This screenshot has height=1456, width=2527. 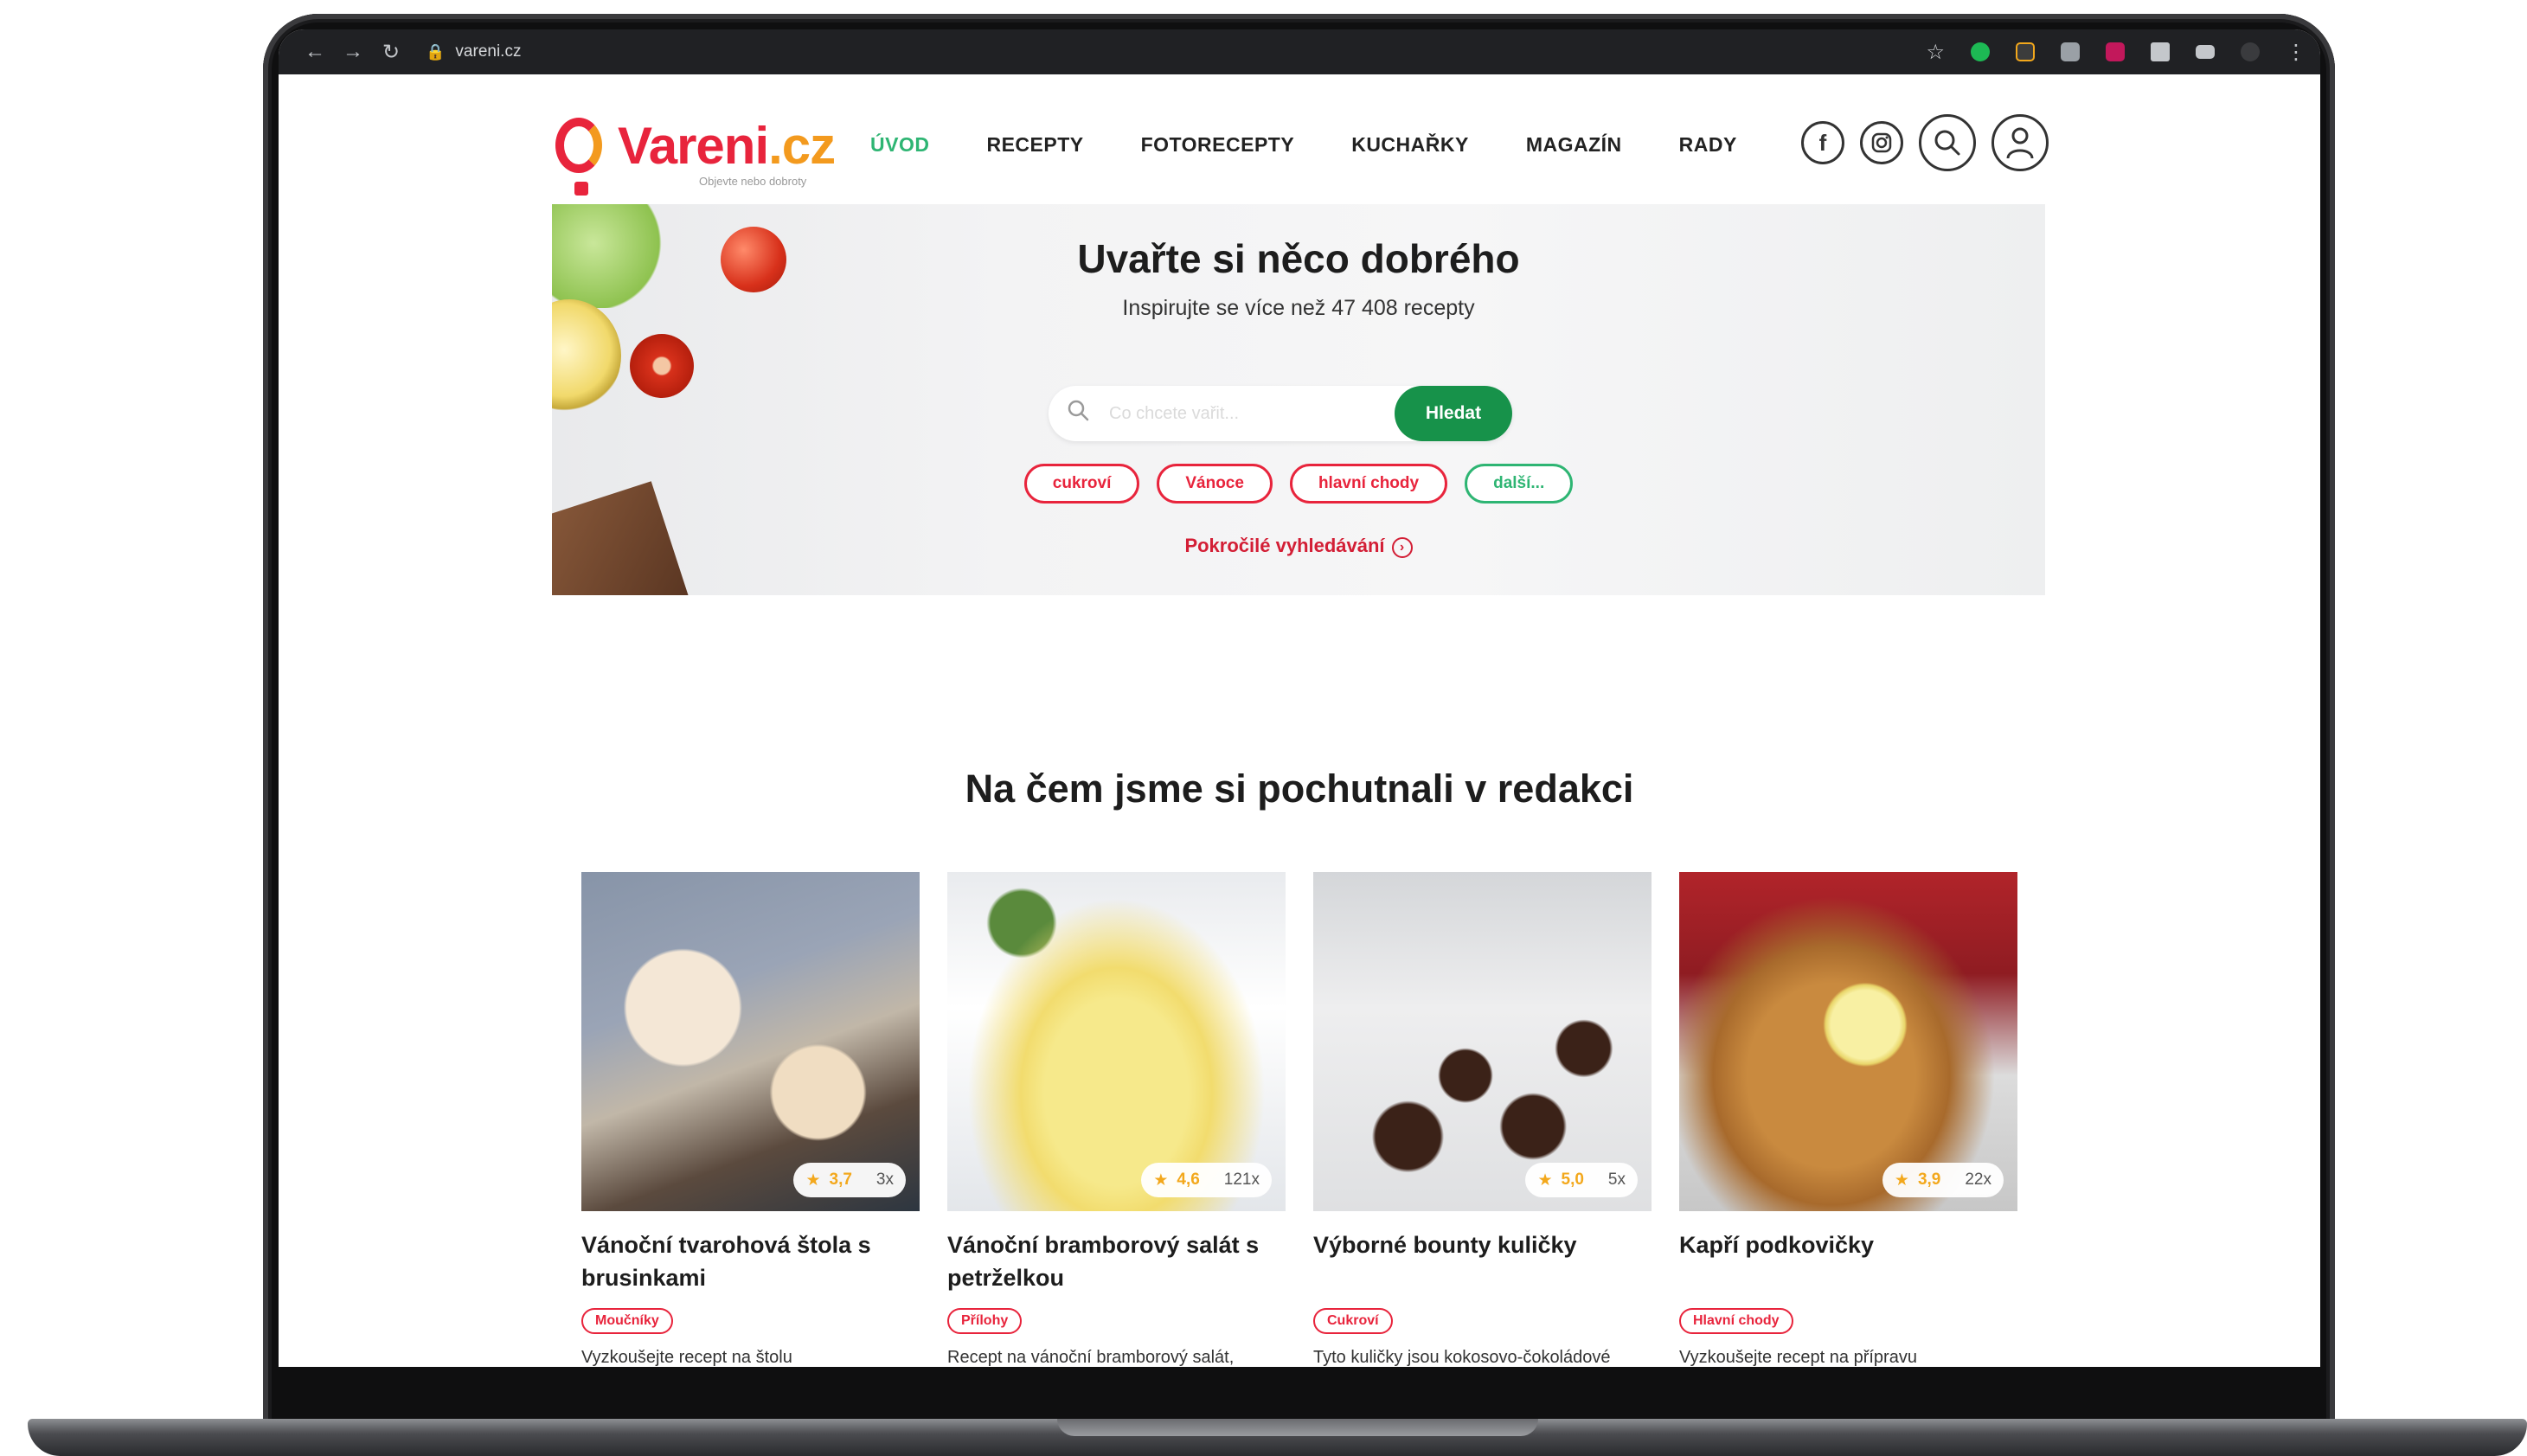 What do you see at coordinates (1298, 258) in the screenshot?
I see `hero-title: Uvařte si něco dobrého` at bounding box center [1298, 258].